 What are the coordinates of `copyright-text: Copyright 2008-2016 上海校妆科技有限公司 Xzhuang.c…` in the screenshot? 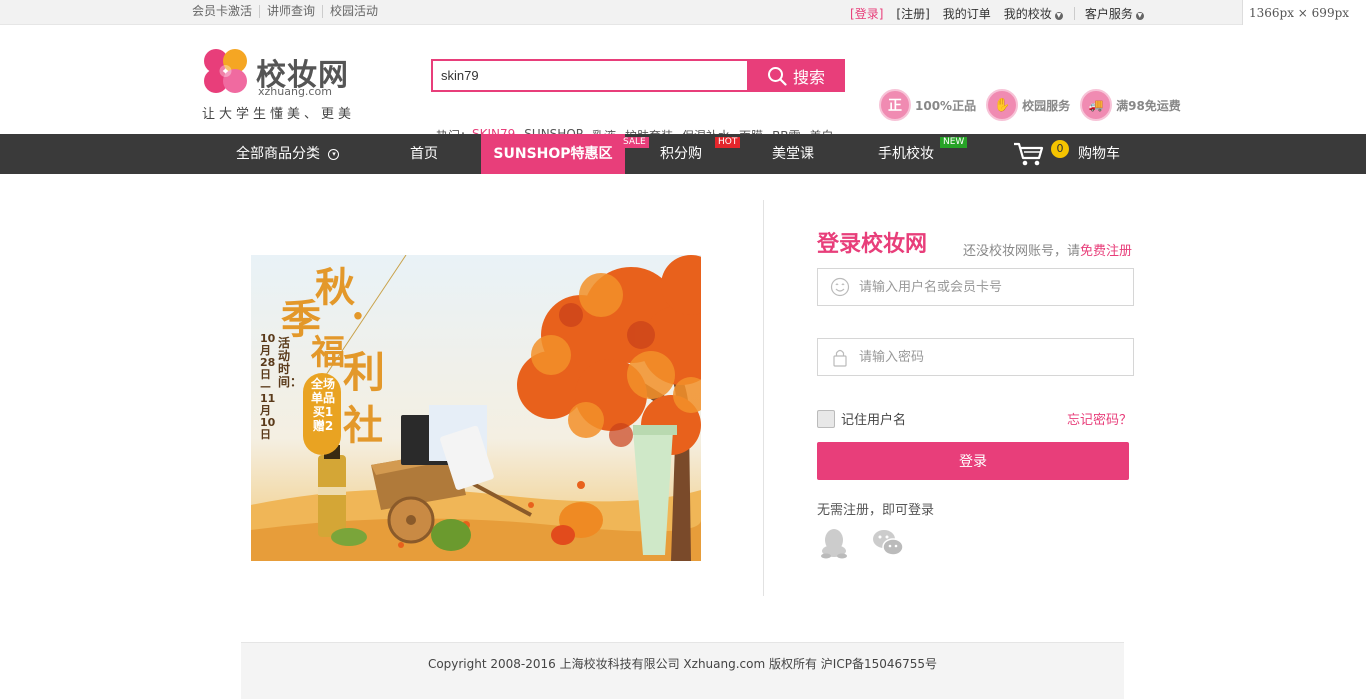 It's located at (682, 664).